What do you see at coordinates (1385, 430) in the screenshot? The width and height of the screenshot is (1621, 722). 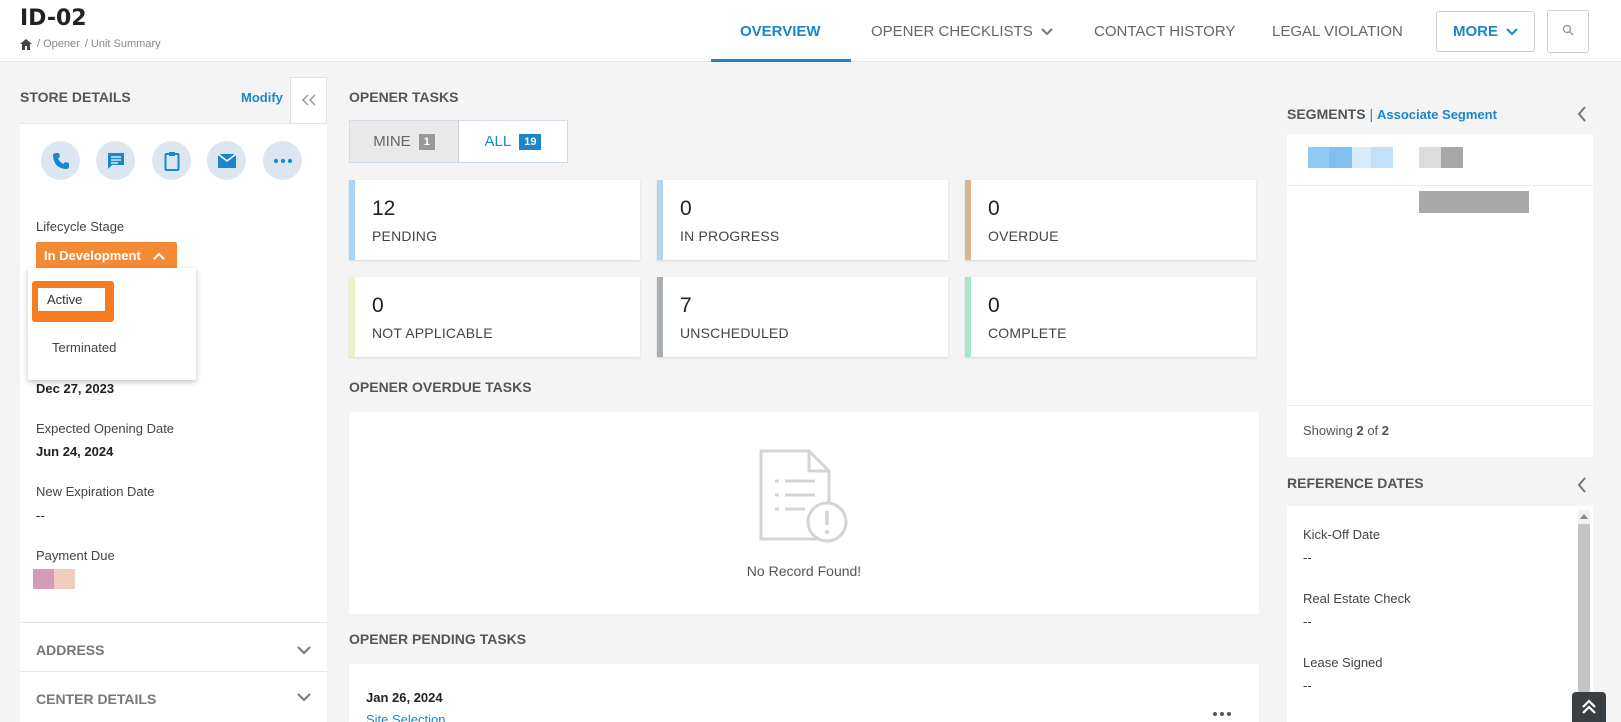 I see `showing-total: 2` at bounding box center [1385, 430].